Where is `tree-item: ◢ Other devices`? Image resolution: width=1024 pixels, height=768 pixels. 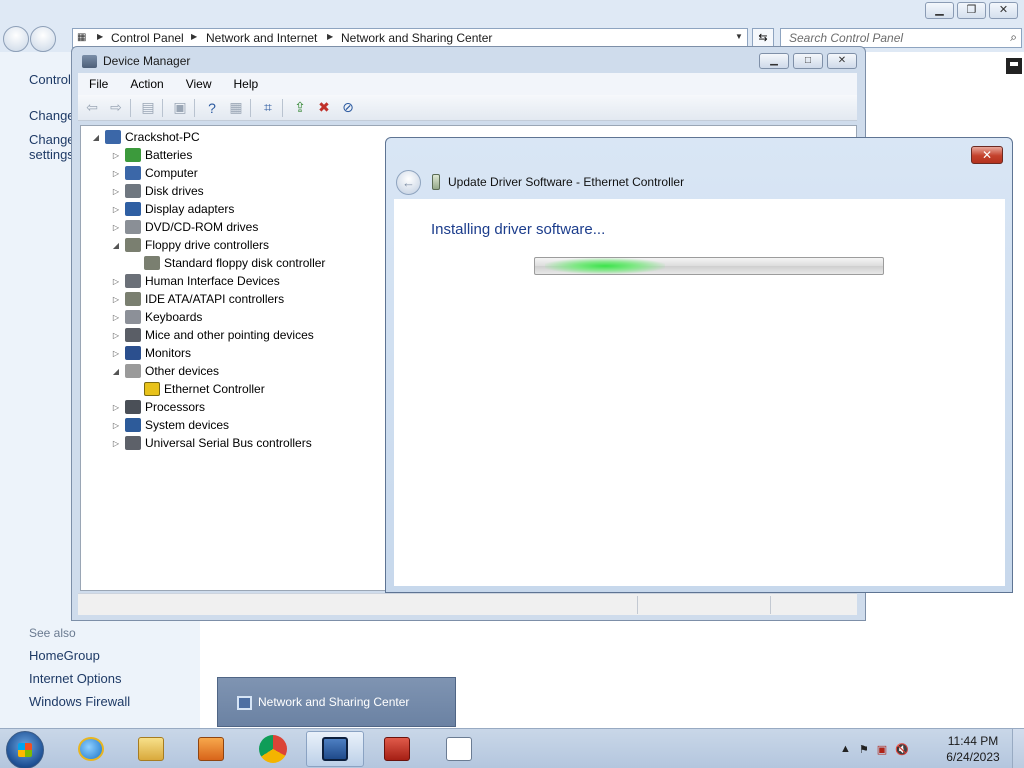
tree-item: ◢ Other devices is located at coordinates (165, 371).